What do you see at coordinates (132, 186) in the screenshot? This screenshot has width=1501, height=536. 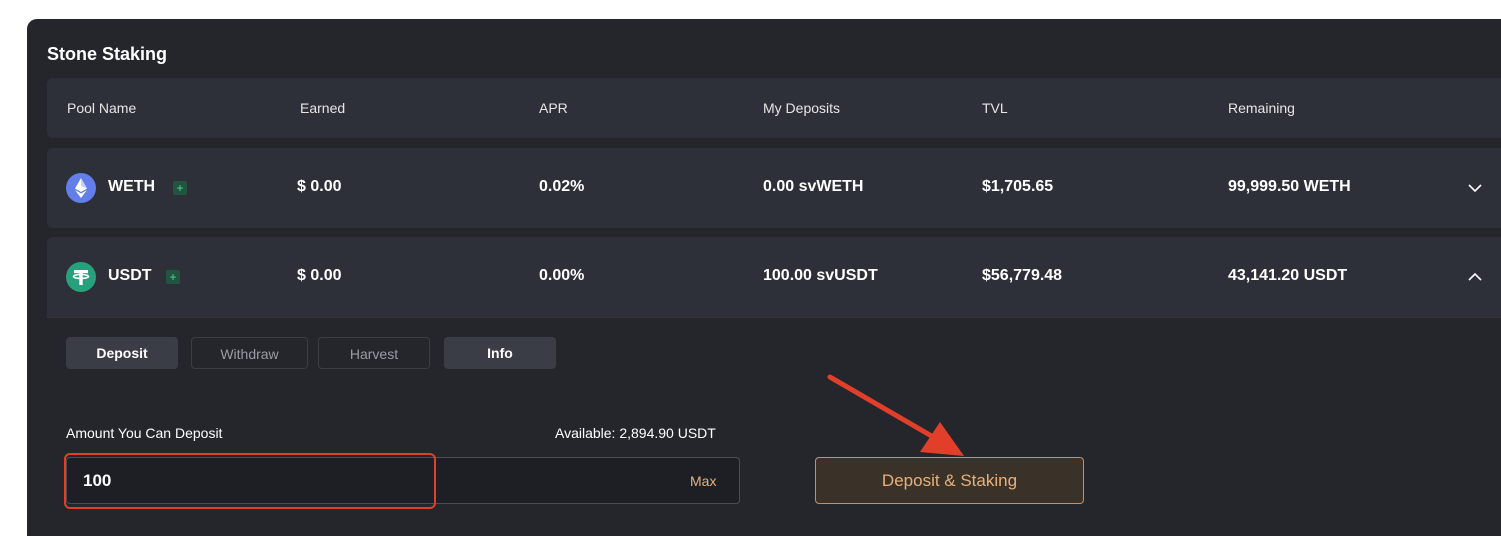 I see `pool-name: WETH` at bounding box center [132, 186].